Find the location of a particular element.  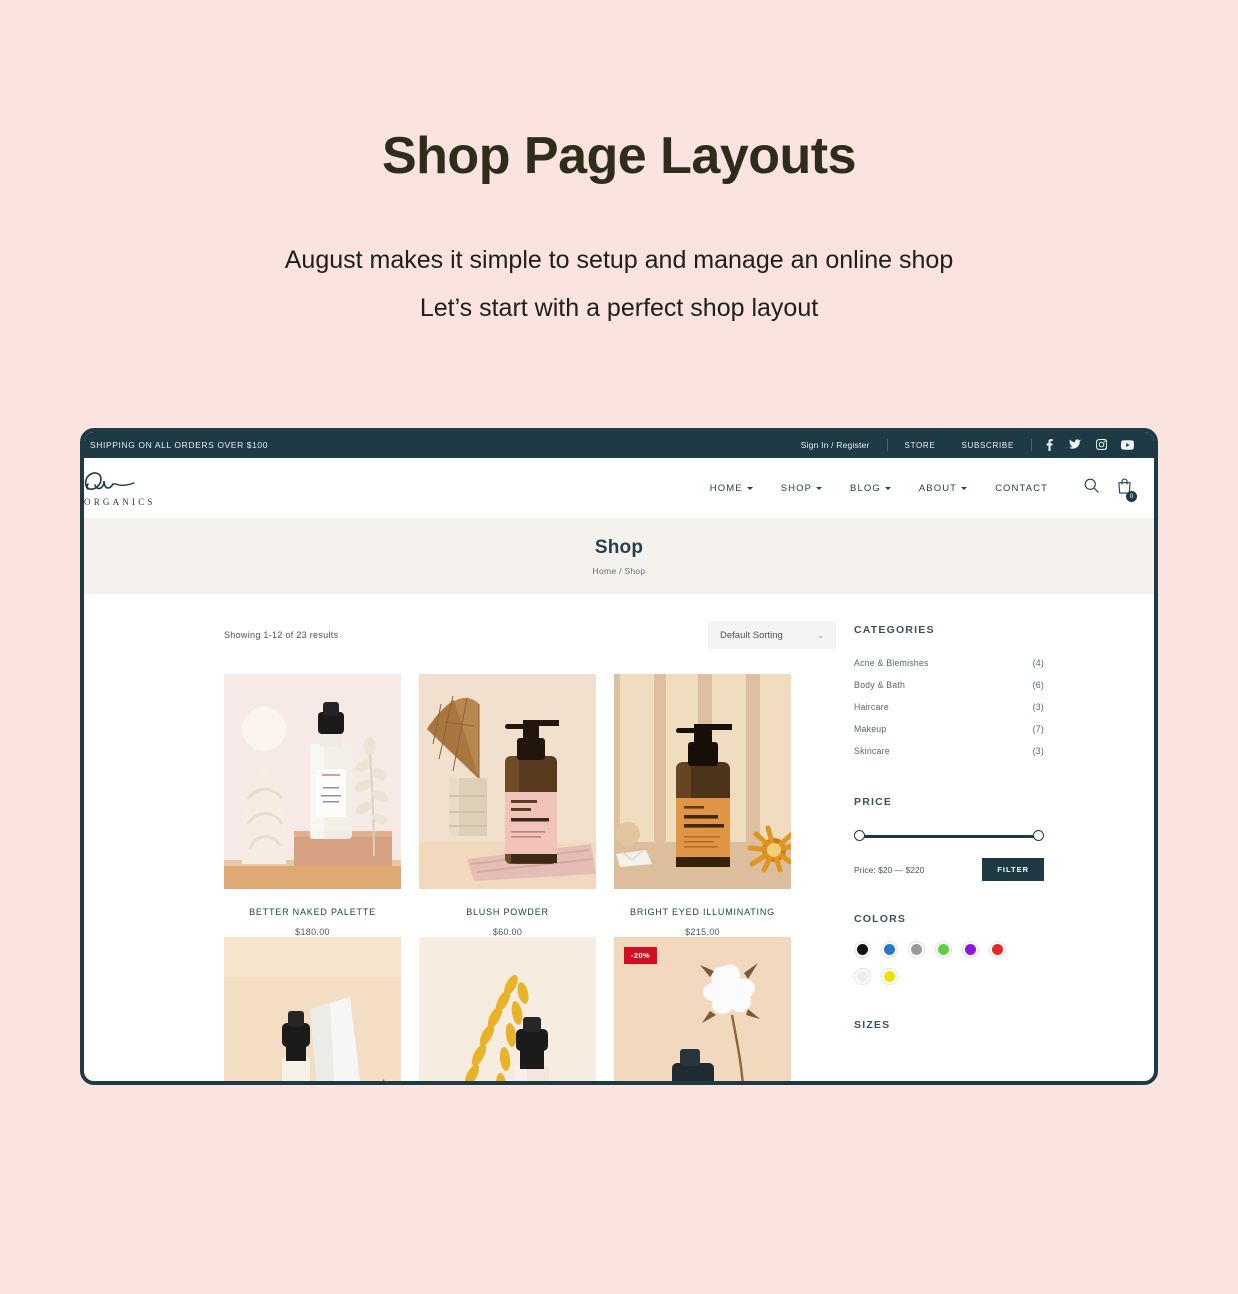

color-swatch-black is located at coordinates (862, 949).